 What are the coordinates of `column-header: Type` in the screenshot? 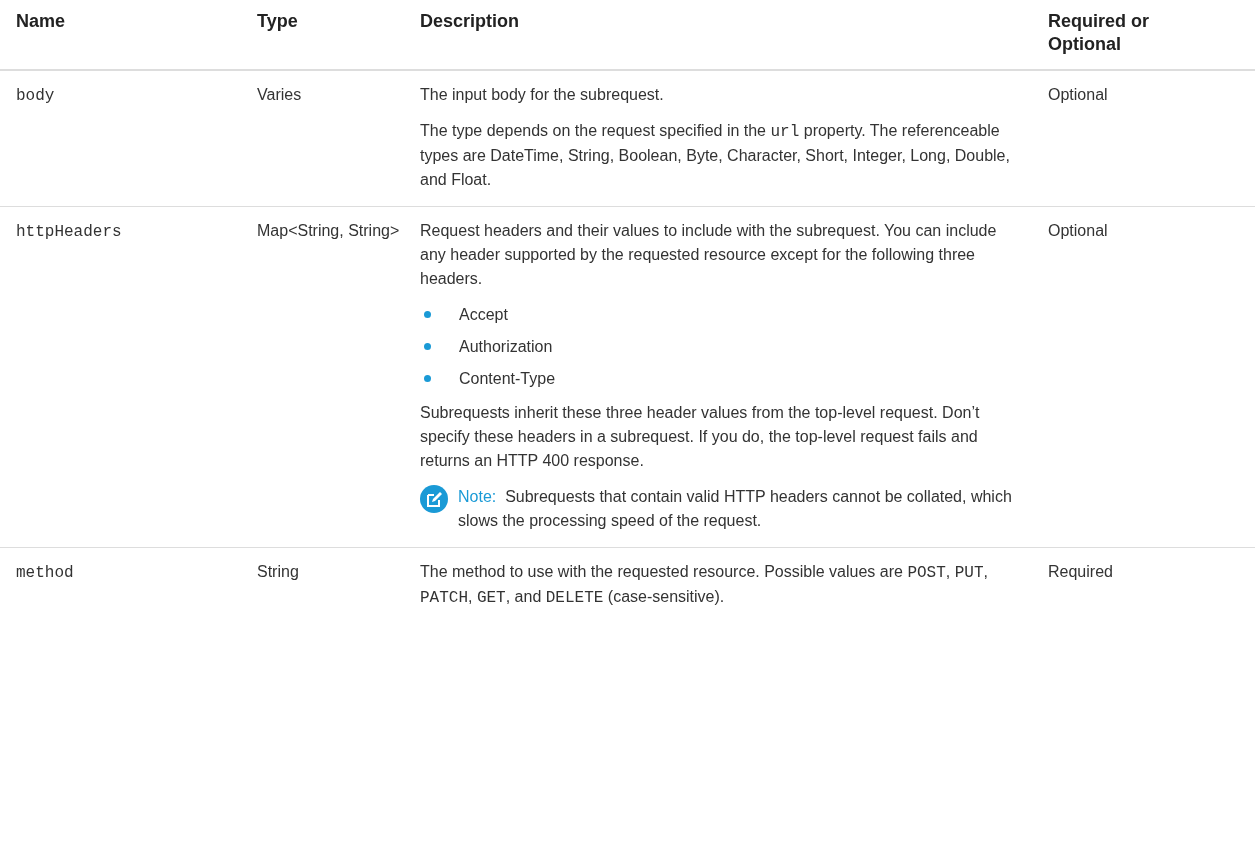 It's located at (277, 21).